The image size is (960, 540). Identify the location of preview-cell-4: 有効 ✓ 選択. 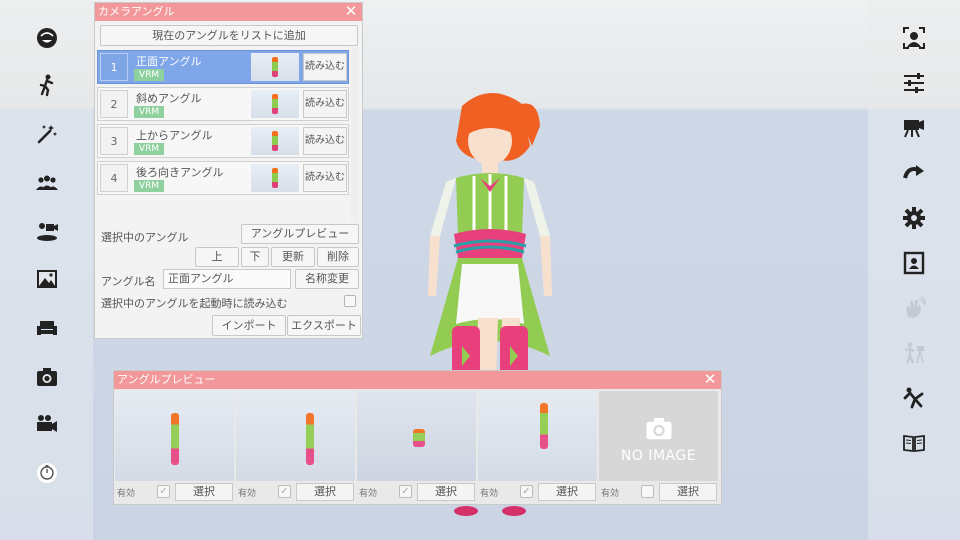
(537, 447).